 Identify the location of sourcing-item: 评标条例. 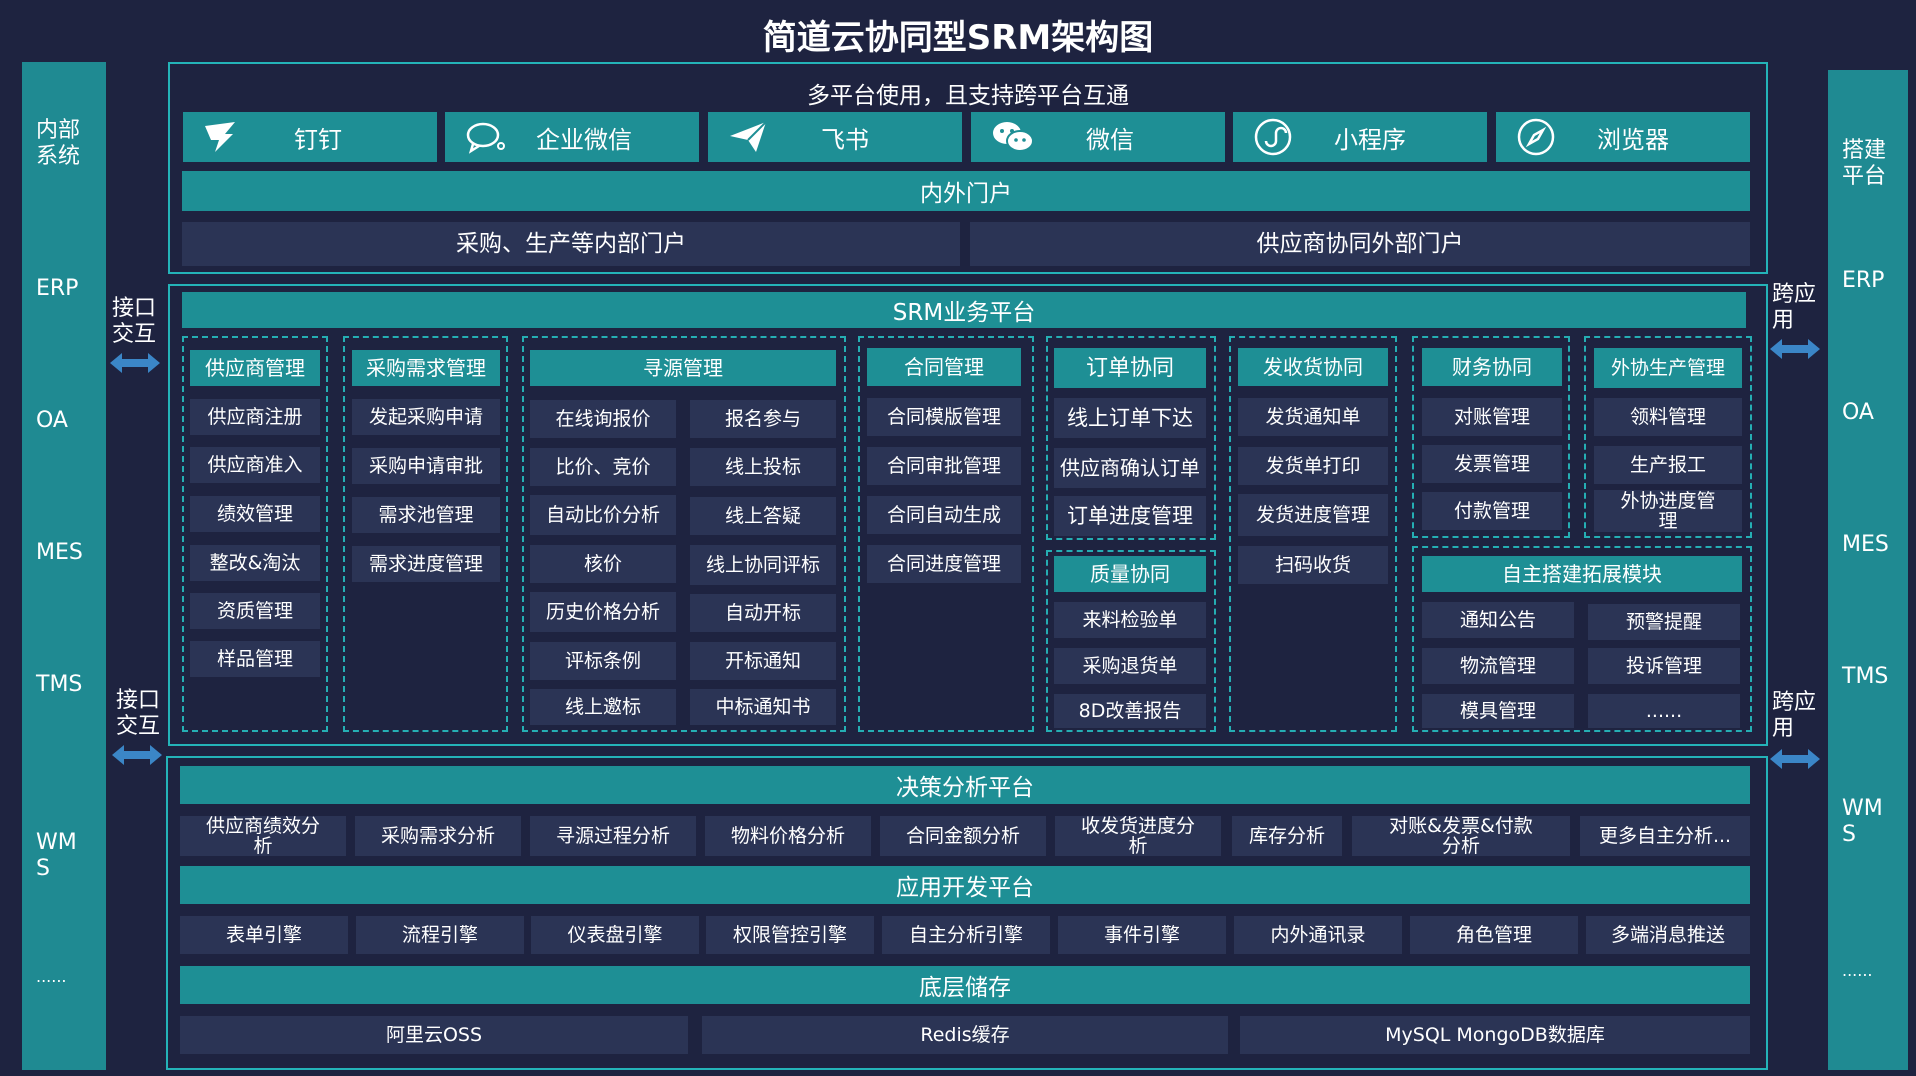
(603, 661).